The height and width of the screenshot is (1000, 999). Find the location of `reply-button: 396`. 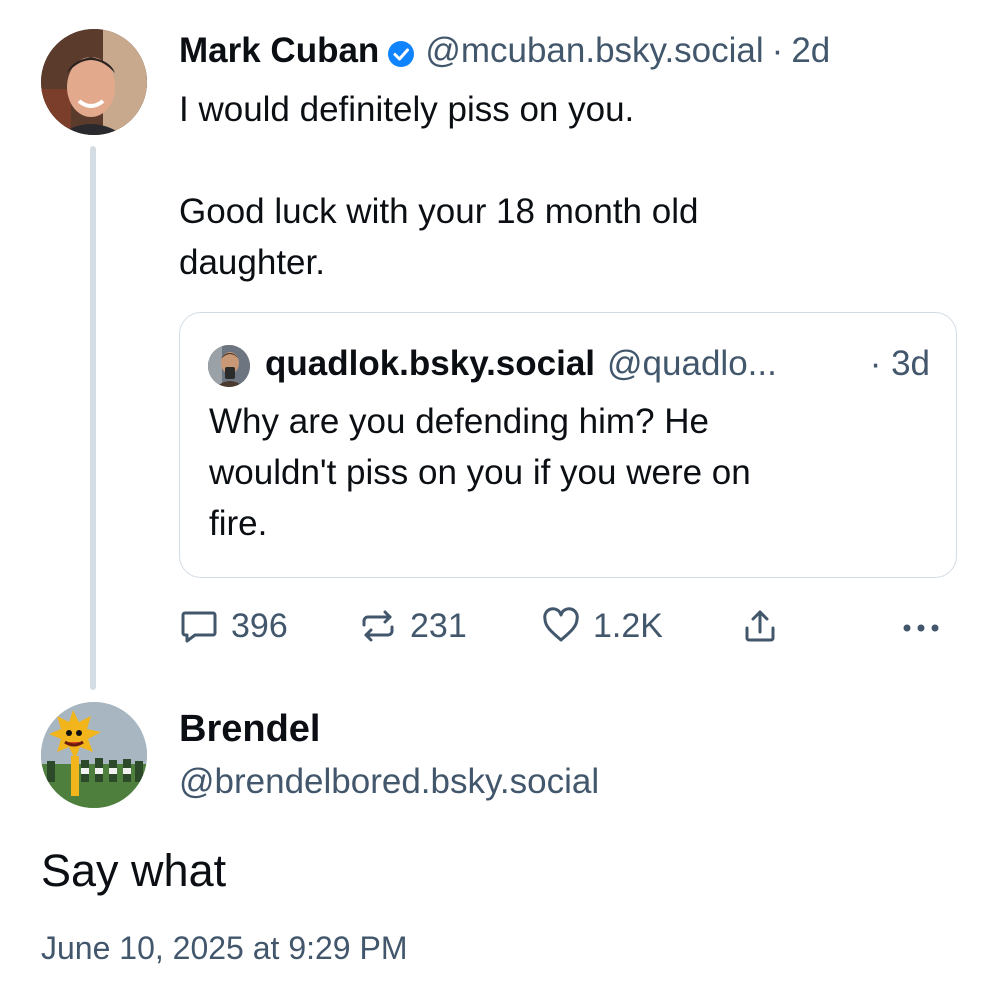

reply-button: 396 is located at coordinates (233, 626).